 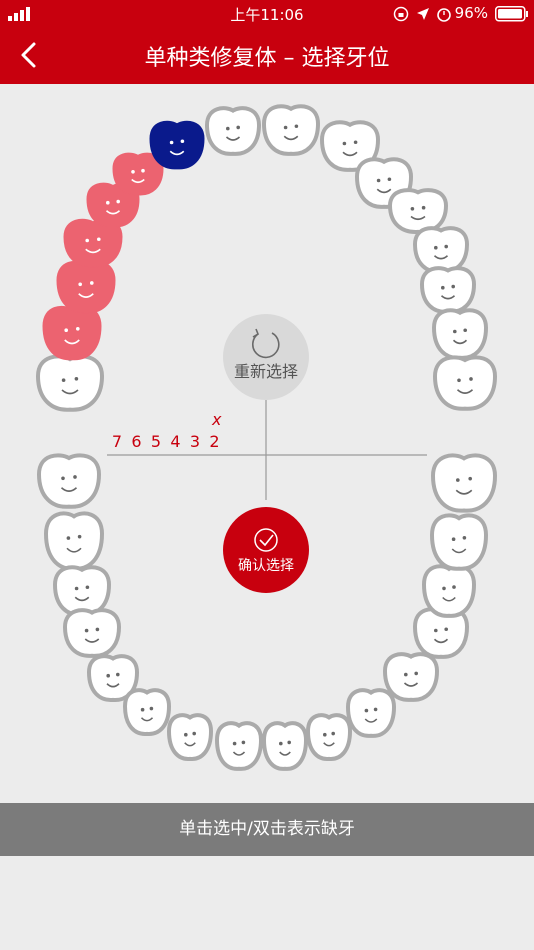 I want to click on quadrant-marker: x, so click(x=216, y=419).